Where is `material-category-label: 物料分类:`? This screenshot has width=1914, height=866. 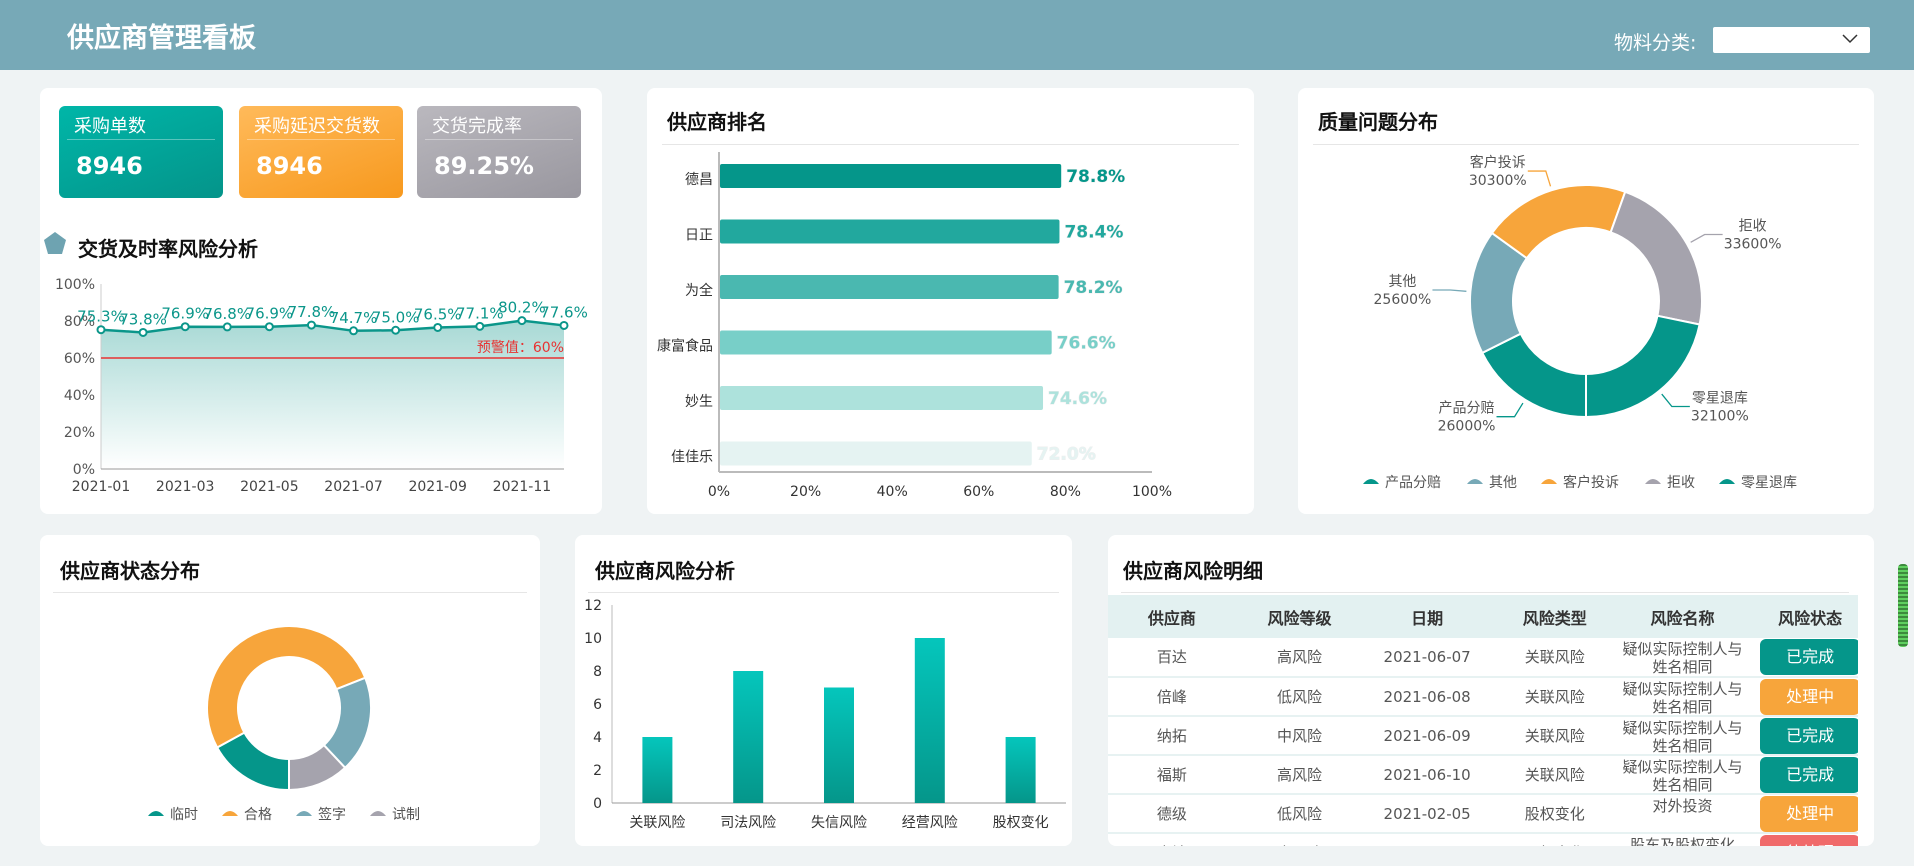 material-category-label: 物料分类: is located at coordinates (1655, 43).